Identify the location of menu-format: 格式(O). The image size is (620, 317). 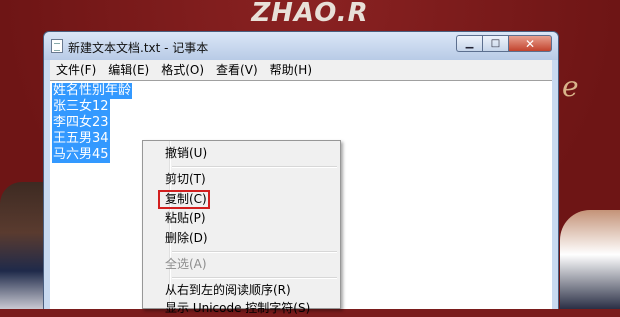
(182, 70).